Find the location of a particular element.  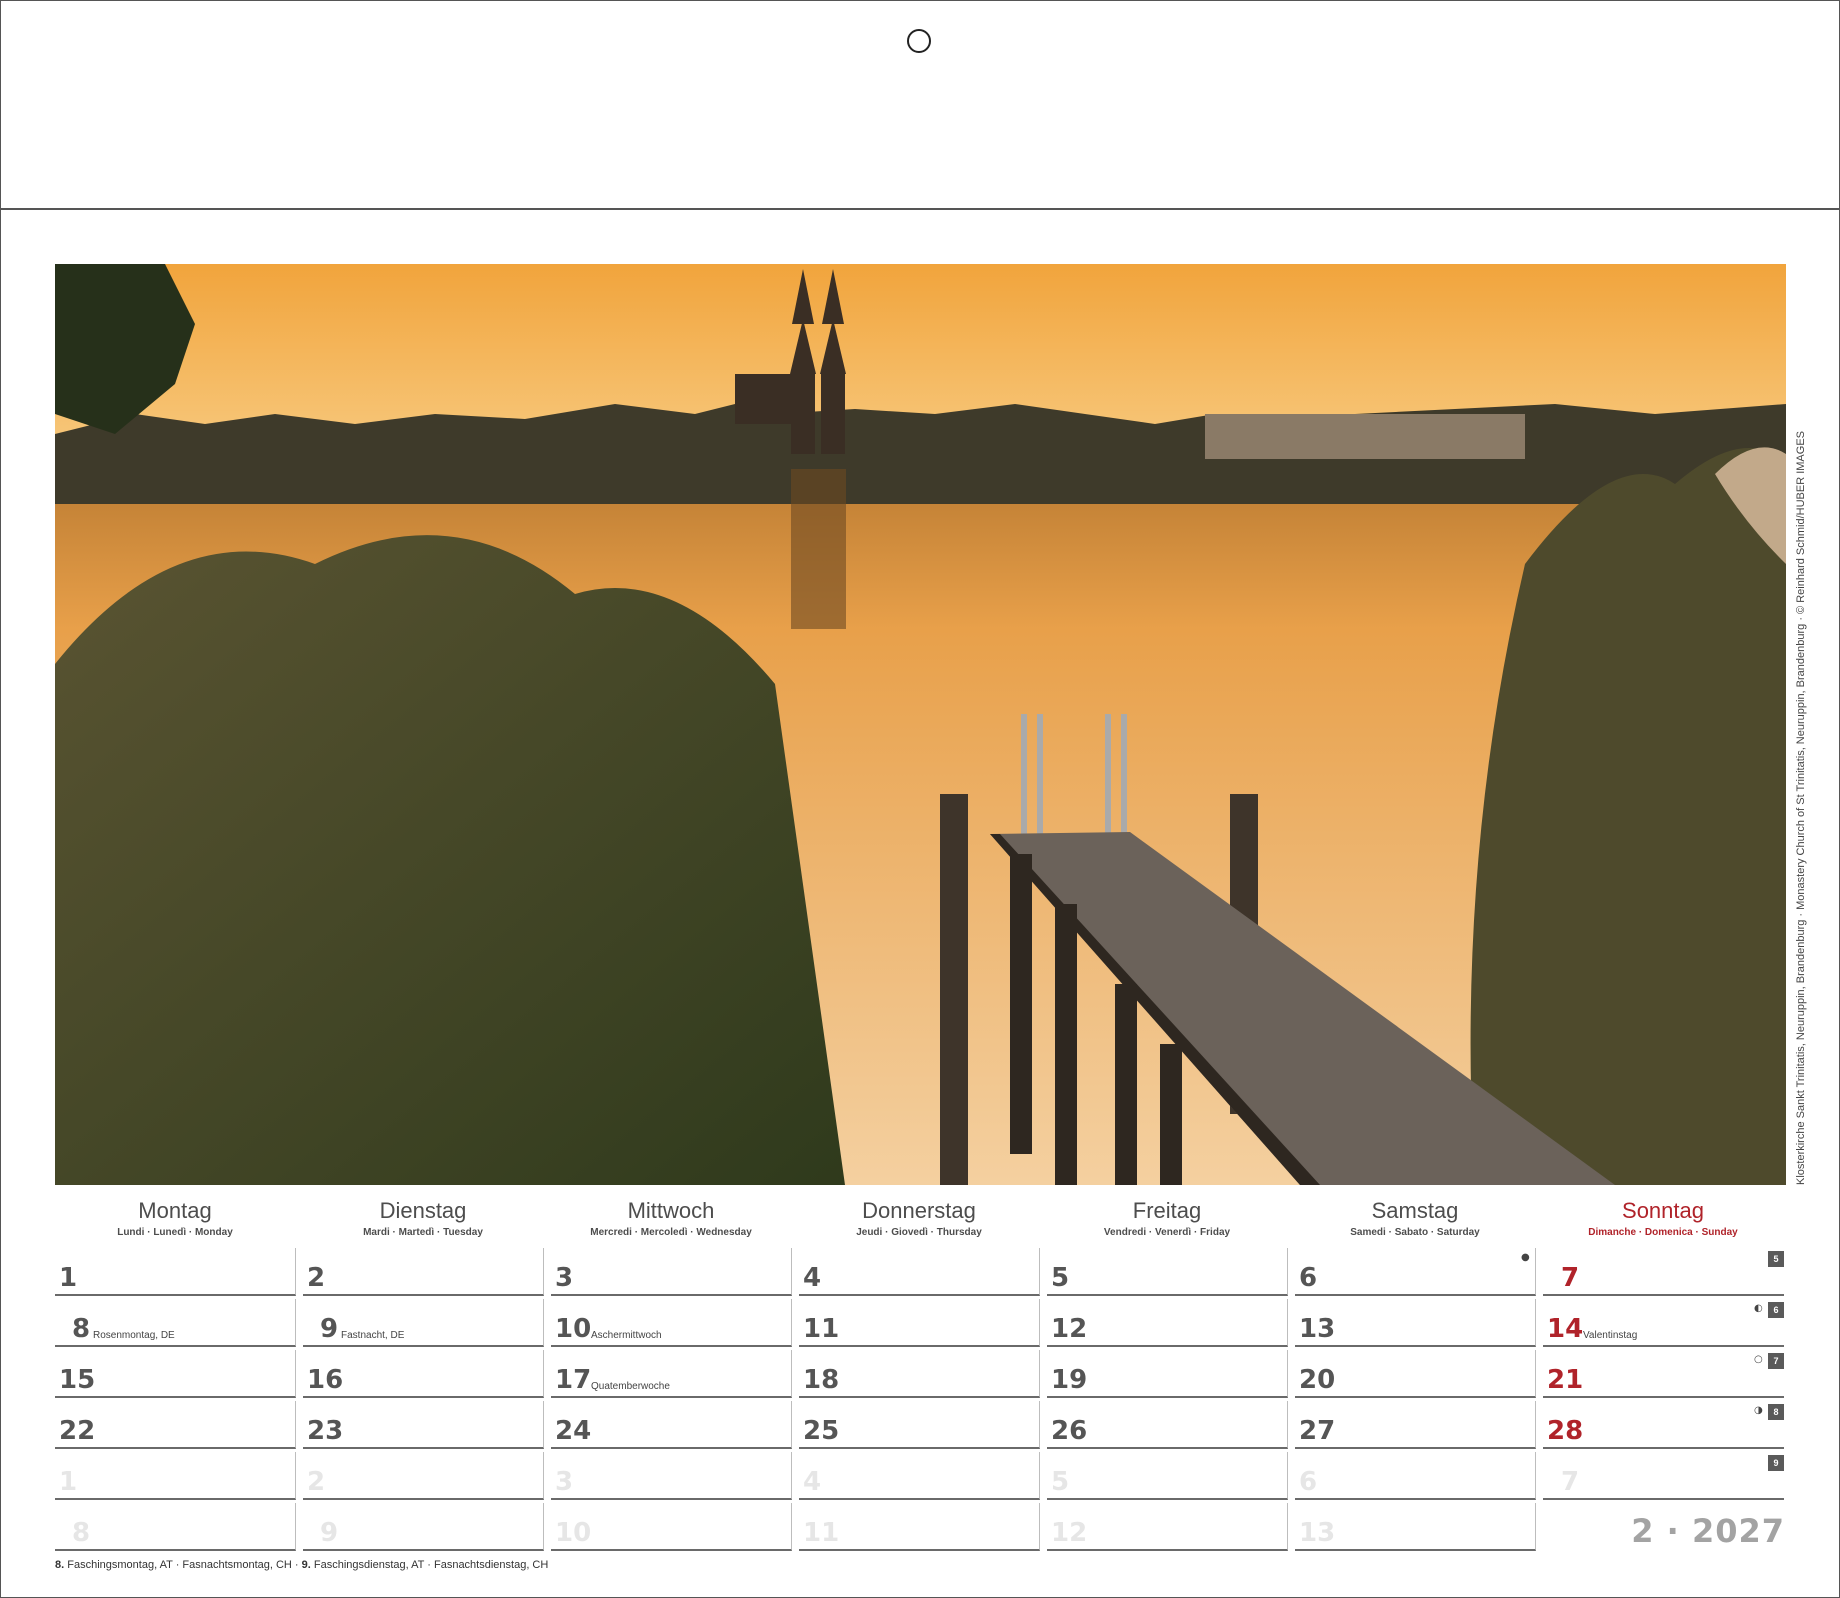

day-number: 12 is located at coordinates (1069, 1533).